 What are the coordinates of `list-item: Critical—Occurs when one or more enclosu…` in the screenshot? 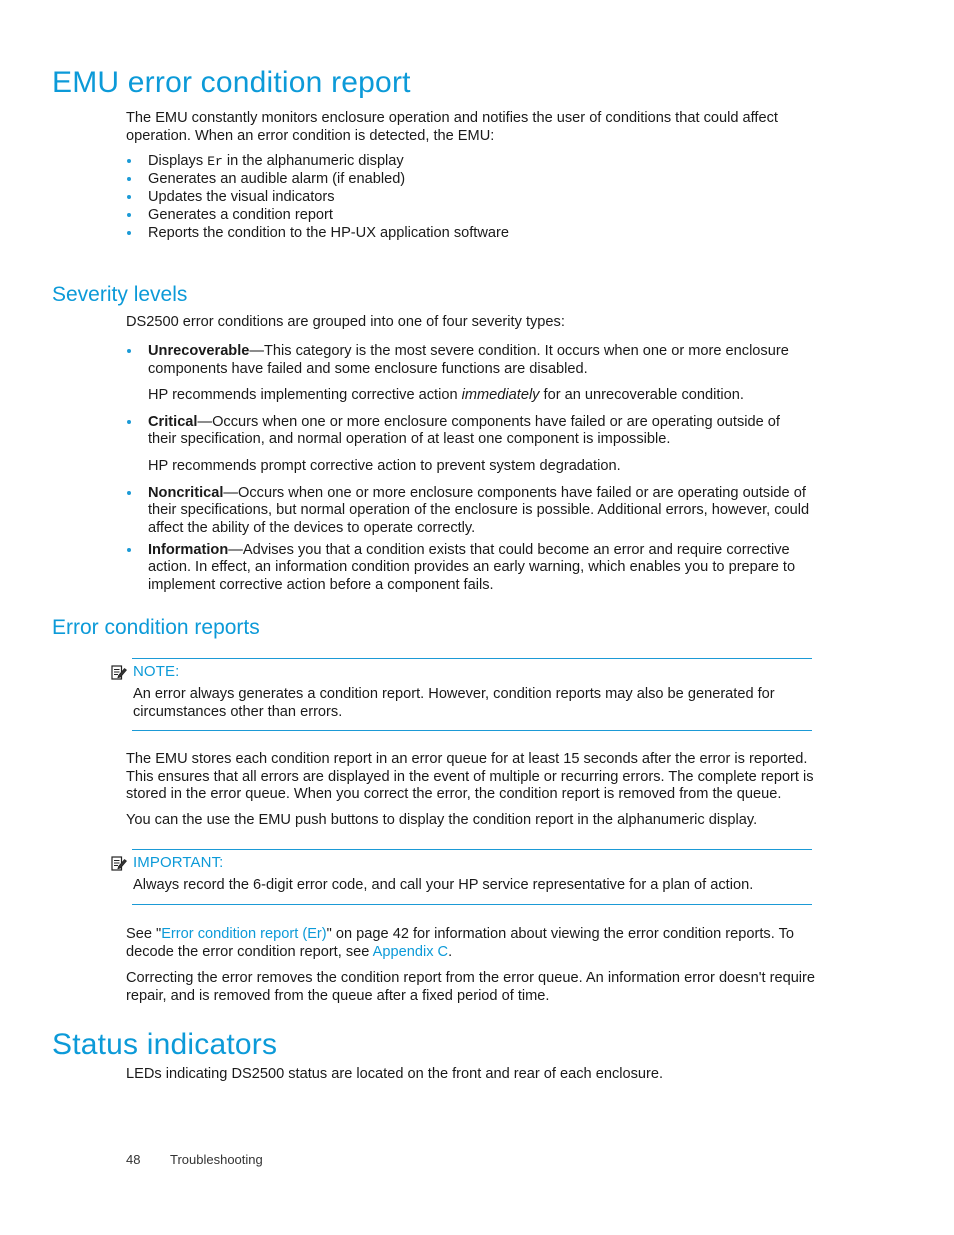 It's located at (469, 445).